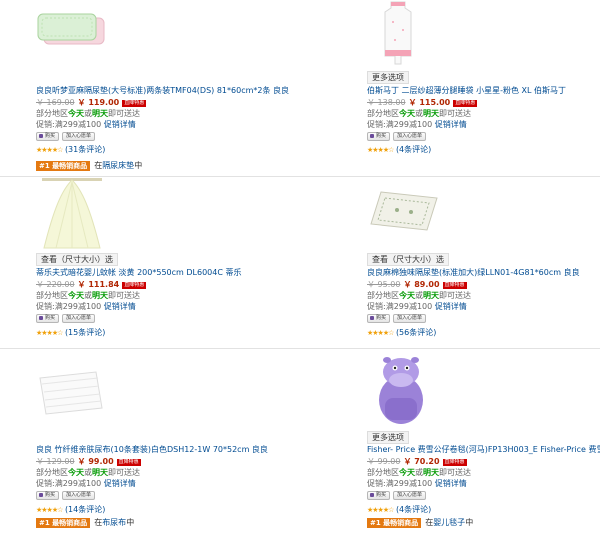 This screenshot has height=533, width=600. I want to click on sale-price: ￥ 111.84, so click(98, 284).